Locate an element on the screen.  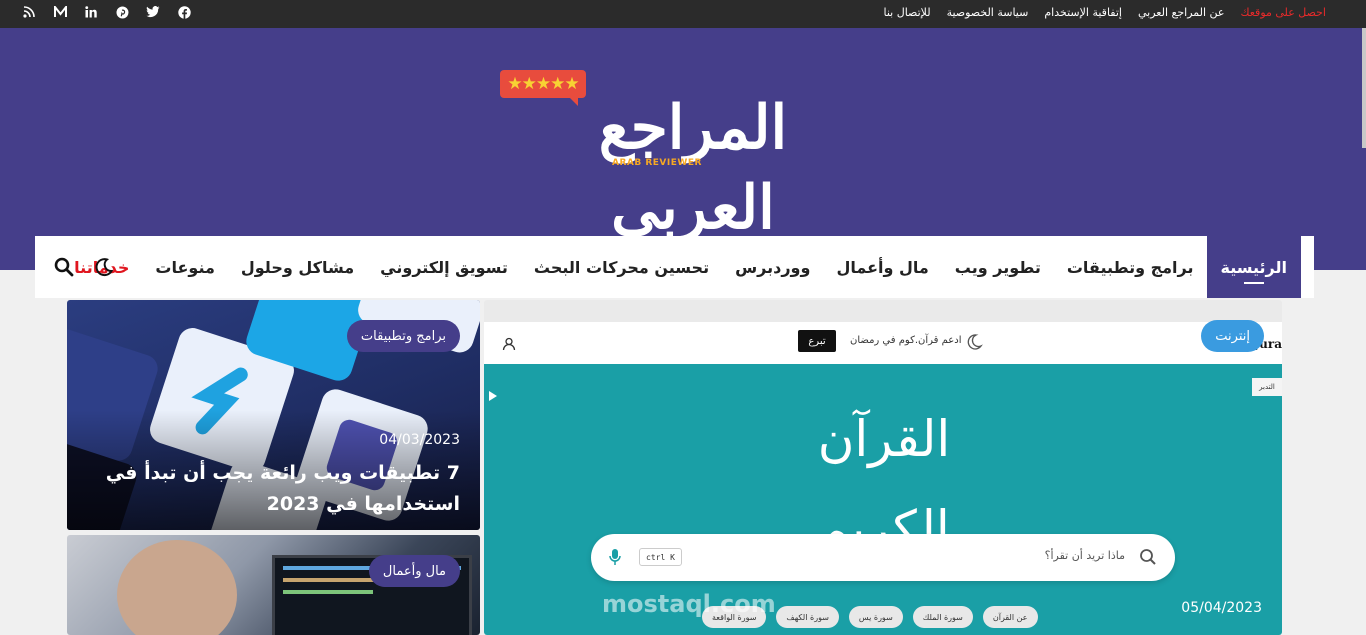
screenshot-title: القرآن الكريم is located at coordinates (884, 484).